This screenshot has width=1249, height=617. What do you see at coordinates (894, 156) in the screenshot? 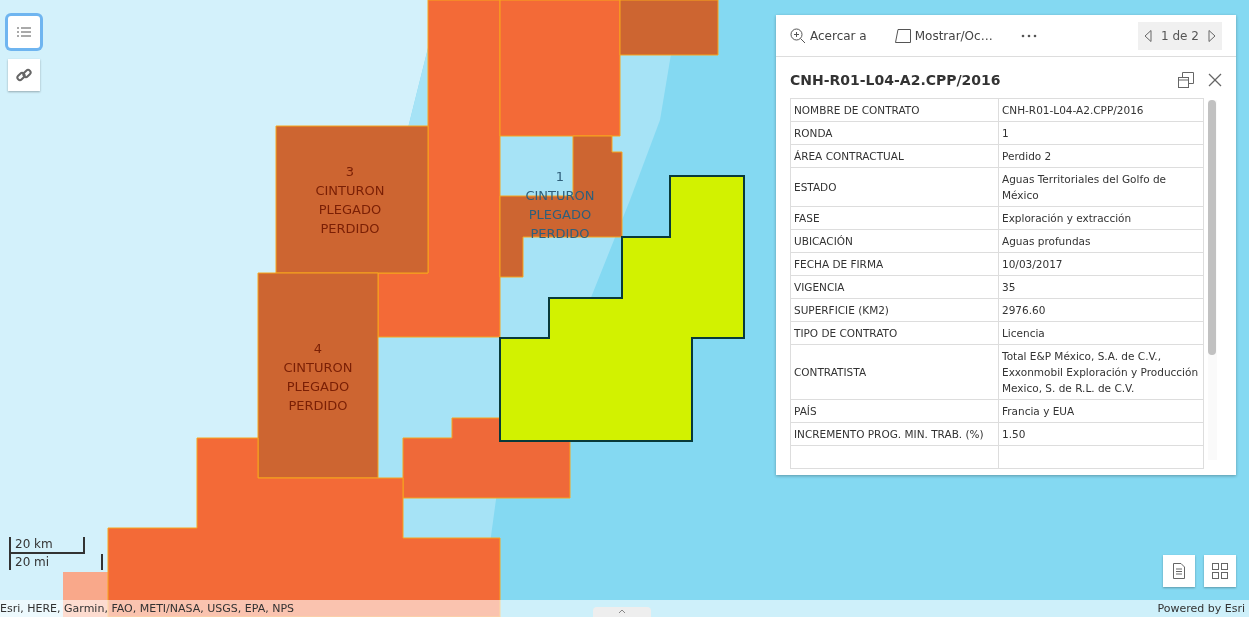
I see `field-name-cell: ÁREA CONTRACTUAL` at bounding box center [894, 156].